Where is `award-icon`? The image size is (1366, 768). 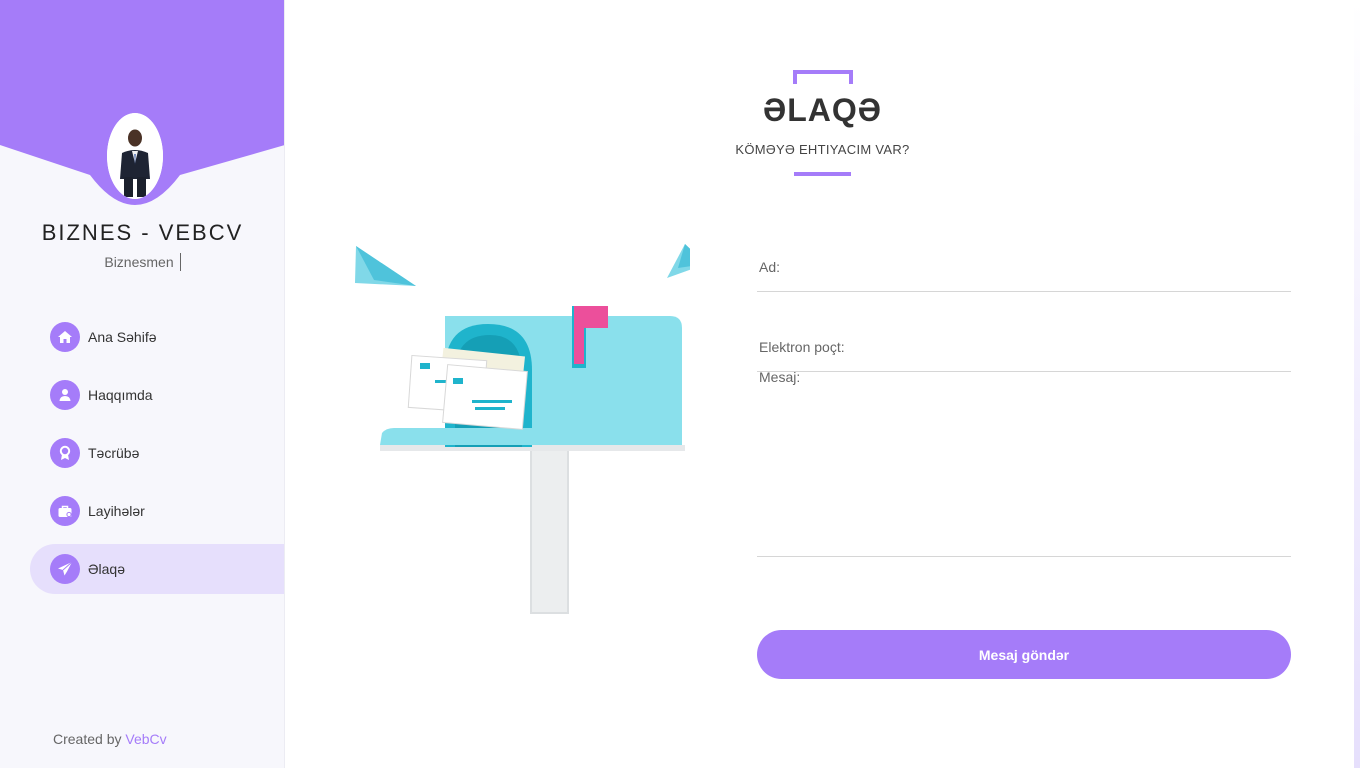 award-icon is located at coordinates (65, 453).